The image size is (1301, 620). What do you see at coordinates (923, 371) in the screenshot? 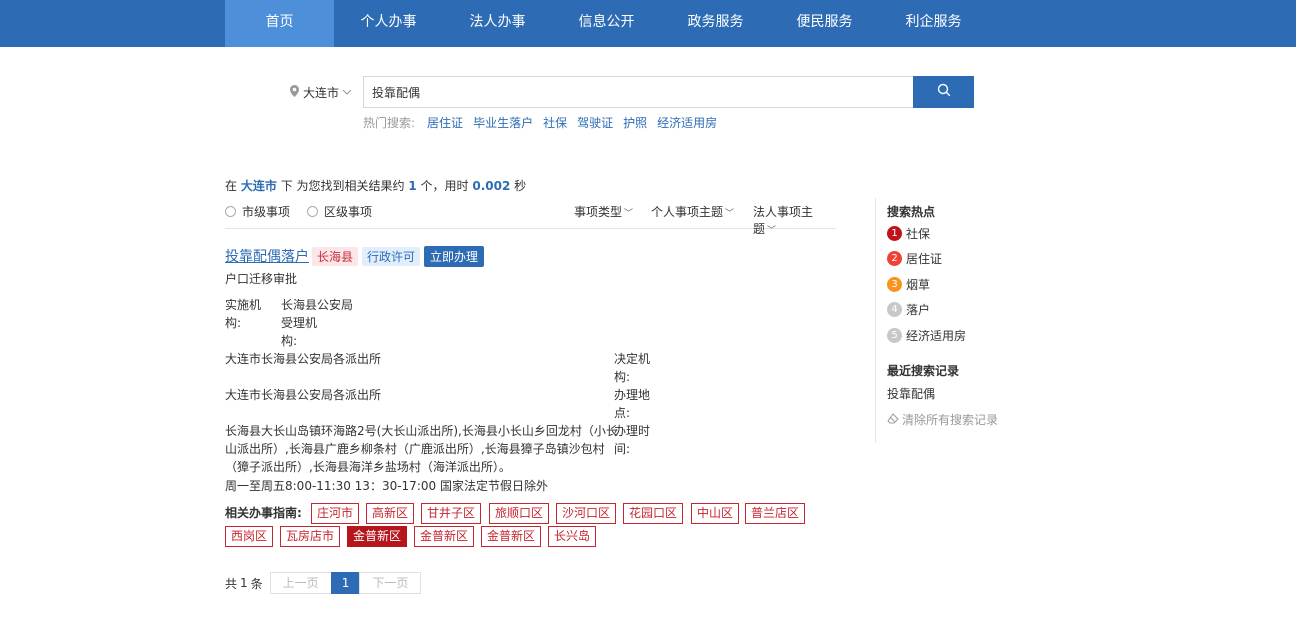
I see `recent-title: 最近搜索记录` at bounding box center [923, 371].